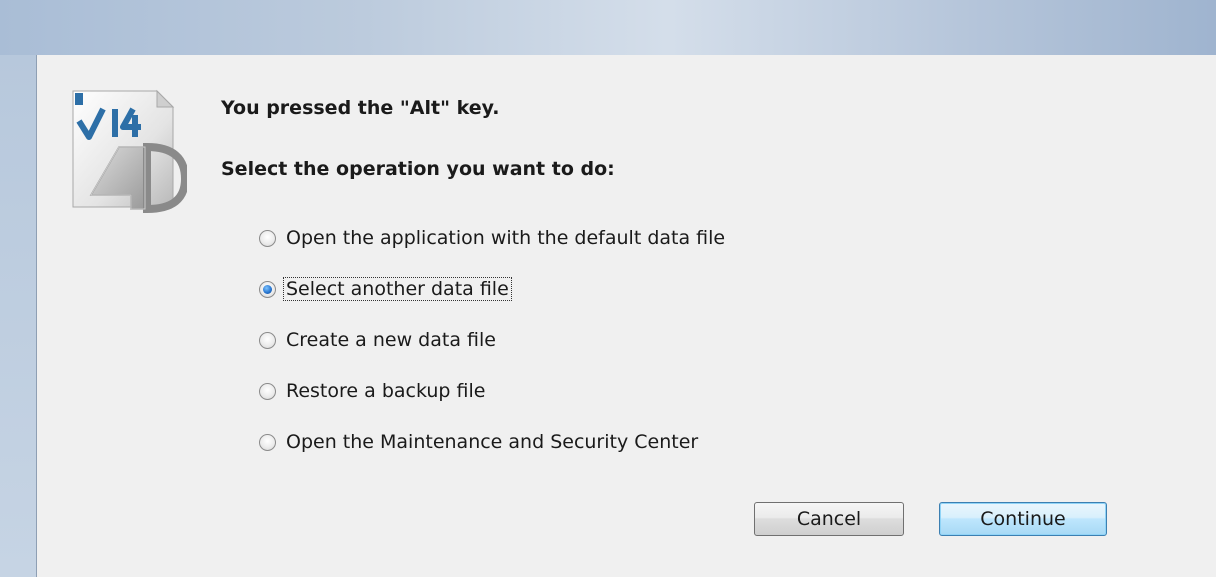 The width and height of the screenshot is (1216, 577). I want to click on dialog-message: You pressed the "Alt" key., so click(360, 108).